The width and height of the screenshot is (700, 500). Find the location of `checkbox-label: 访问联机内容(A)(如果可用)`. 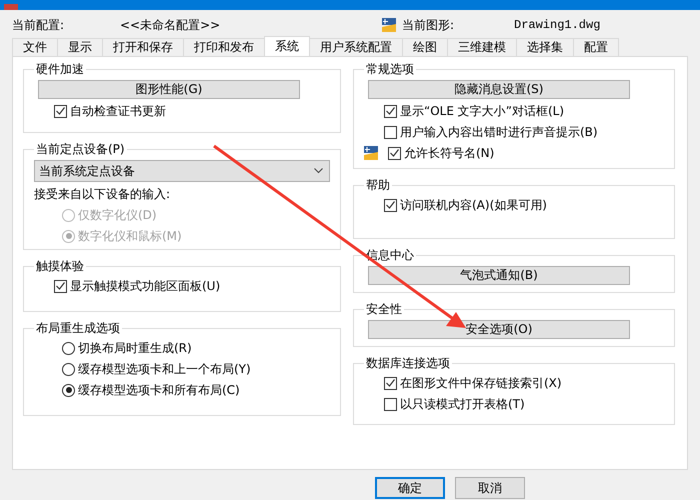

checkbox-label: 访问联机内容(A)(如果可用) is located at coordinates (473, 205).